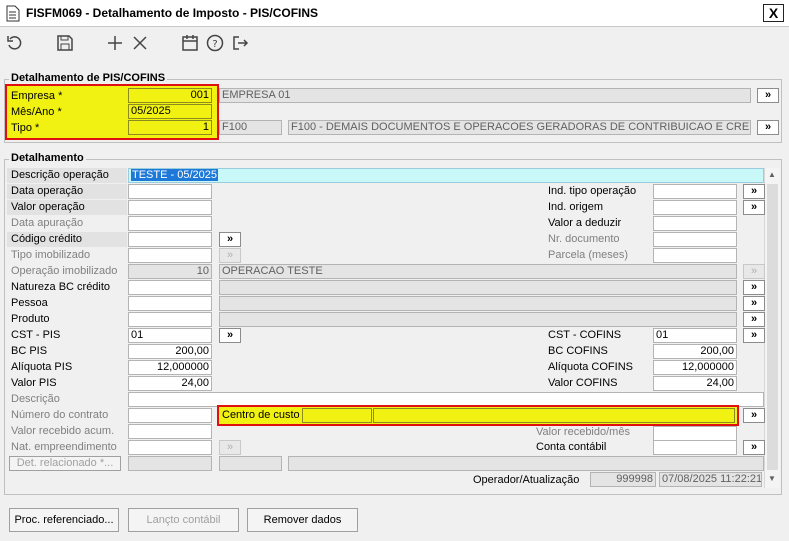 The width and height of the screenshot is (789, 541). What do you see at coordinates (42, 367) in the screenshot?
I see `aliquota-pis-label: Alíquota PIS` at bounding box center [42, 367].